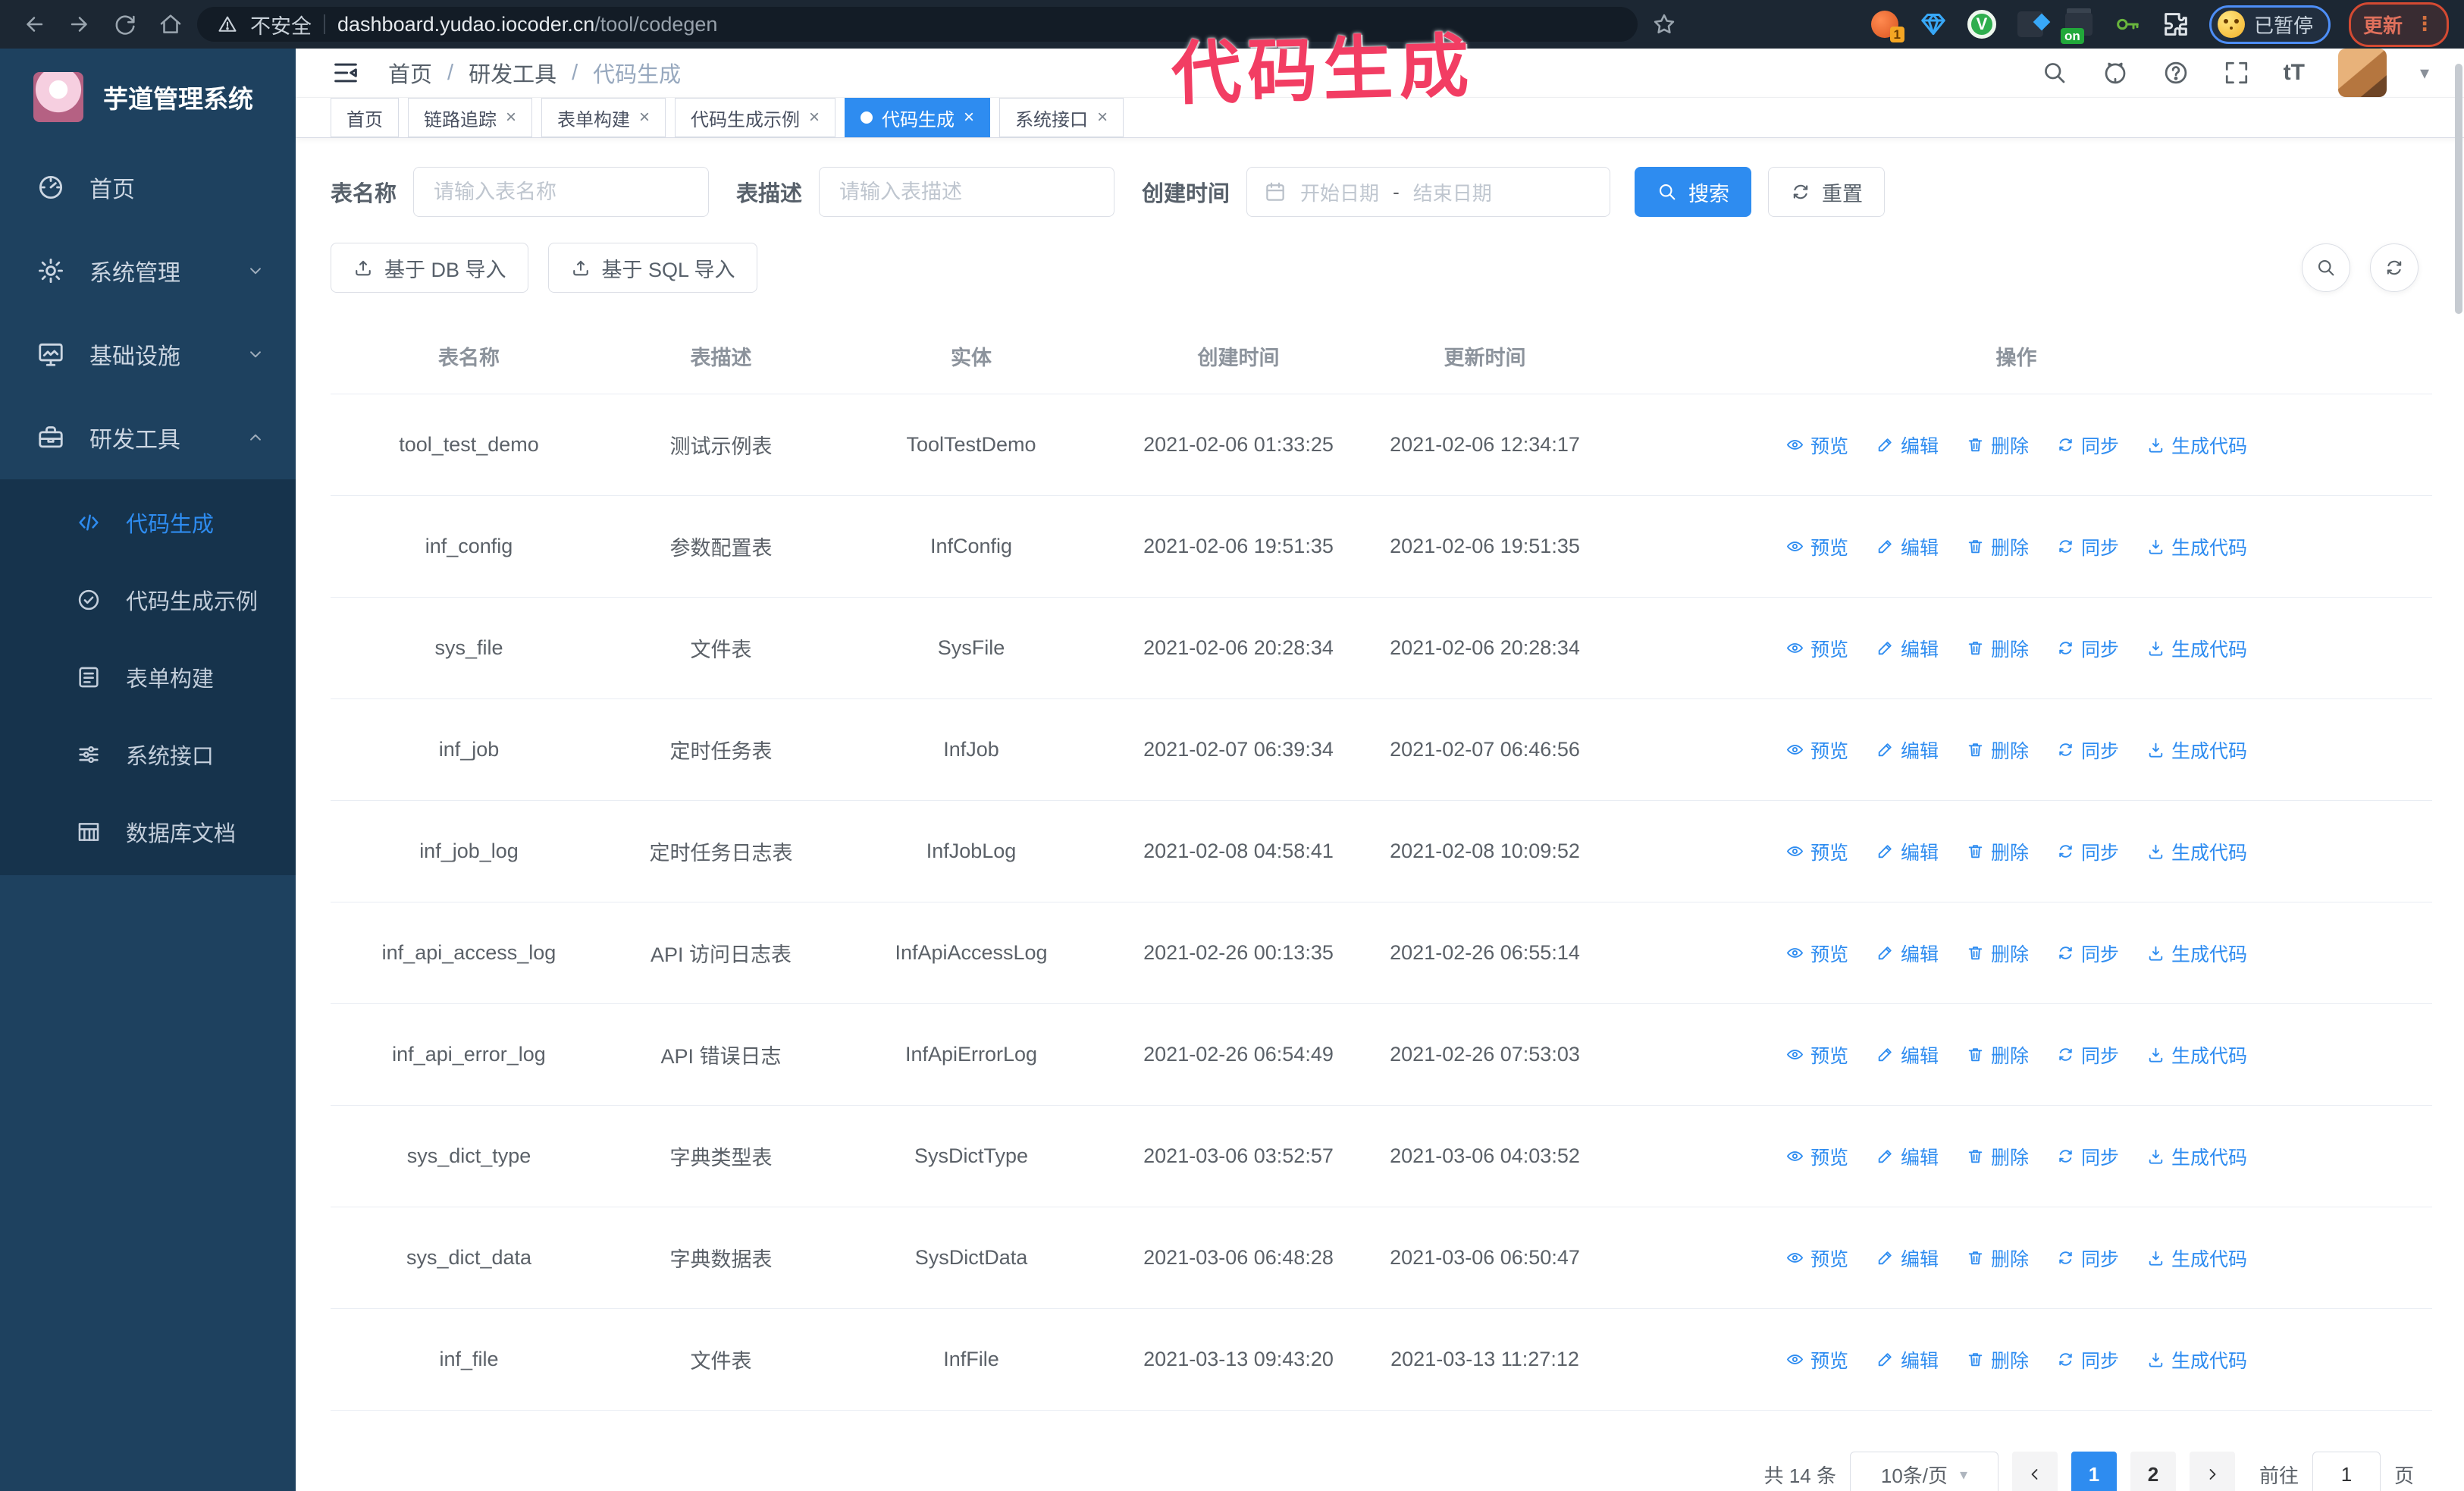 Image resolution: width=2464 pixels, height=1491 pixels. What do you see at coordinates (652, 268) in the screenshot?
I see `import-sql-button: 基于 SQL 导入` at bounding box center [652, 268].